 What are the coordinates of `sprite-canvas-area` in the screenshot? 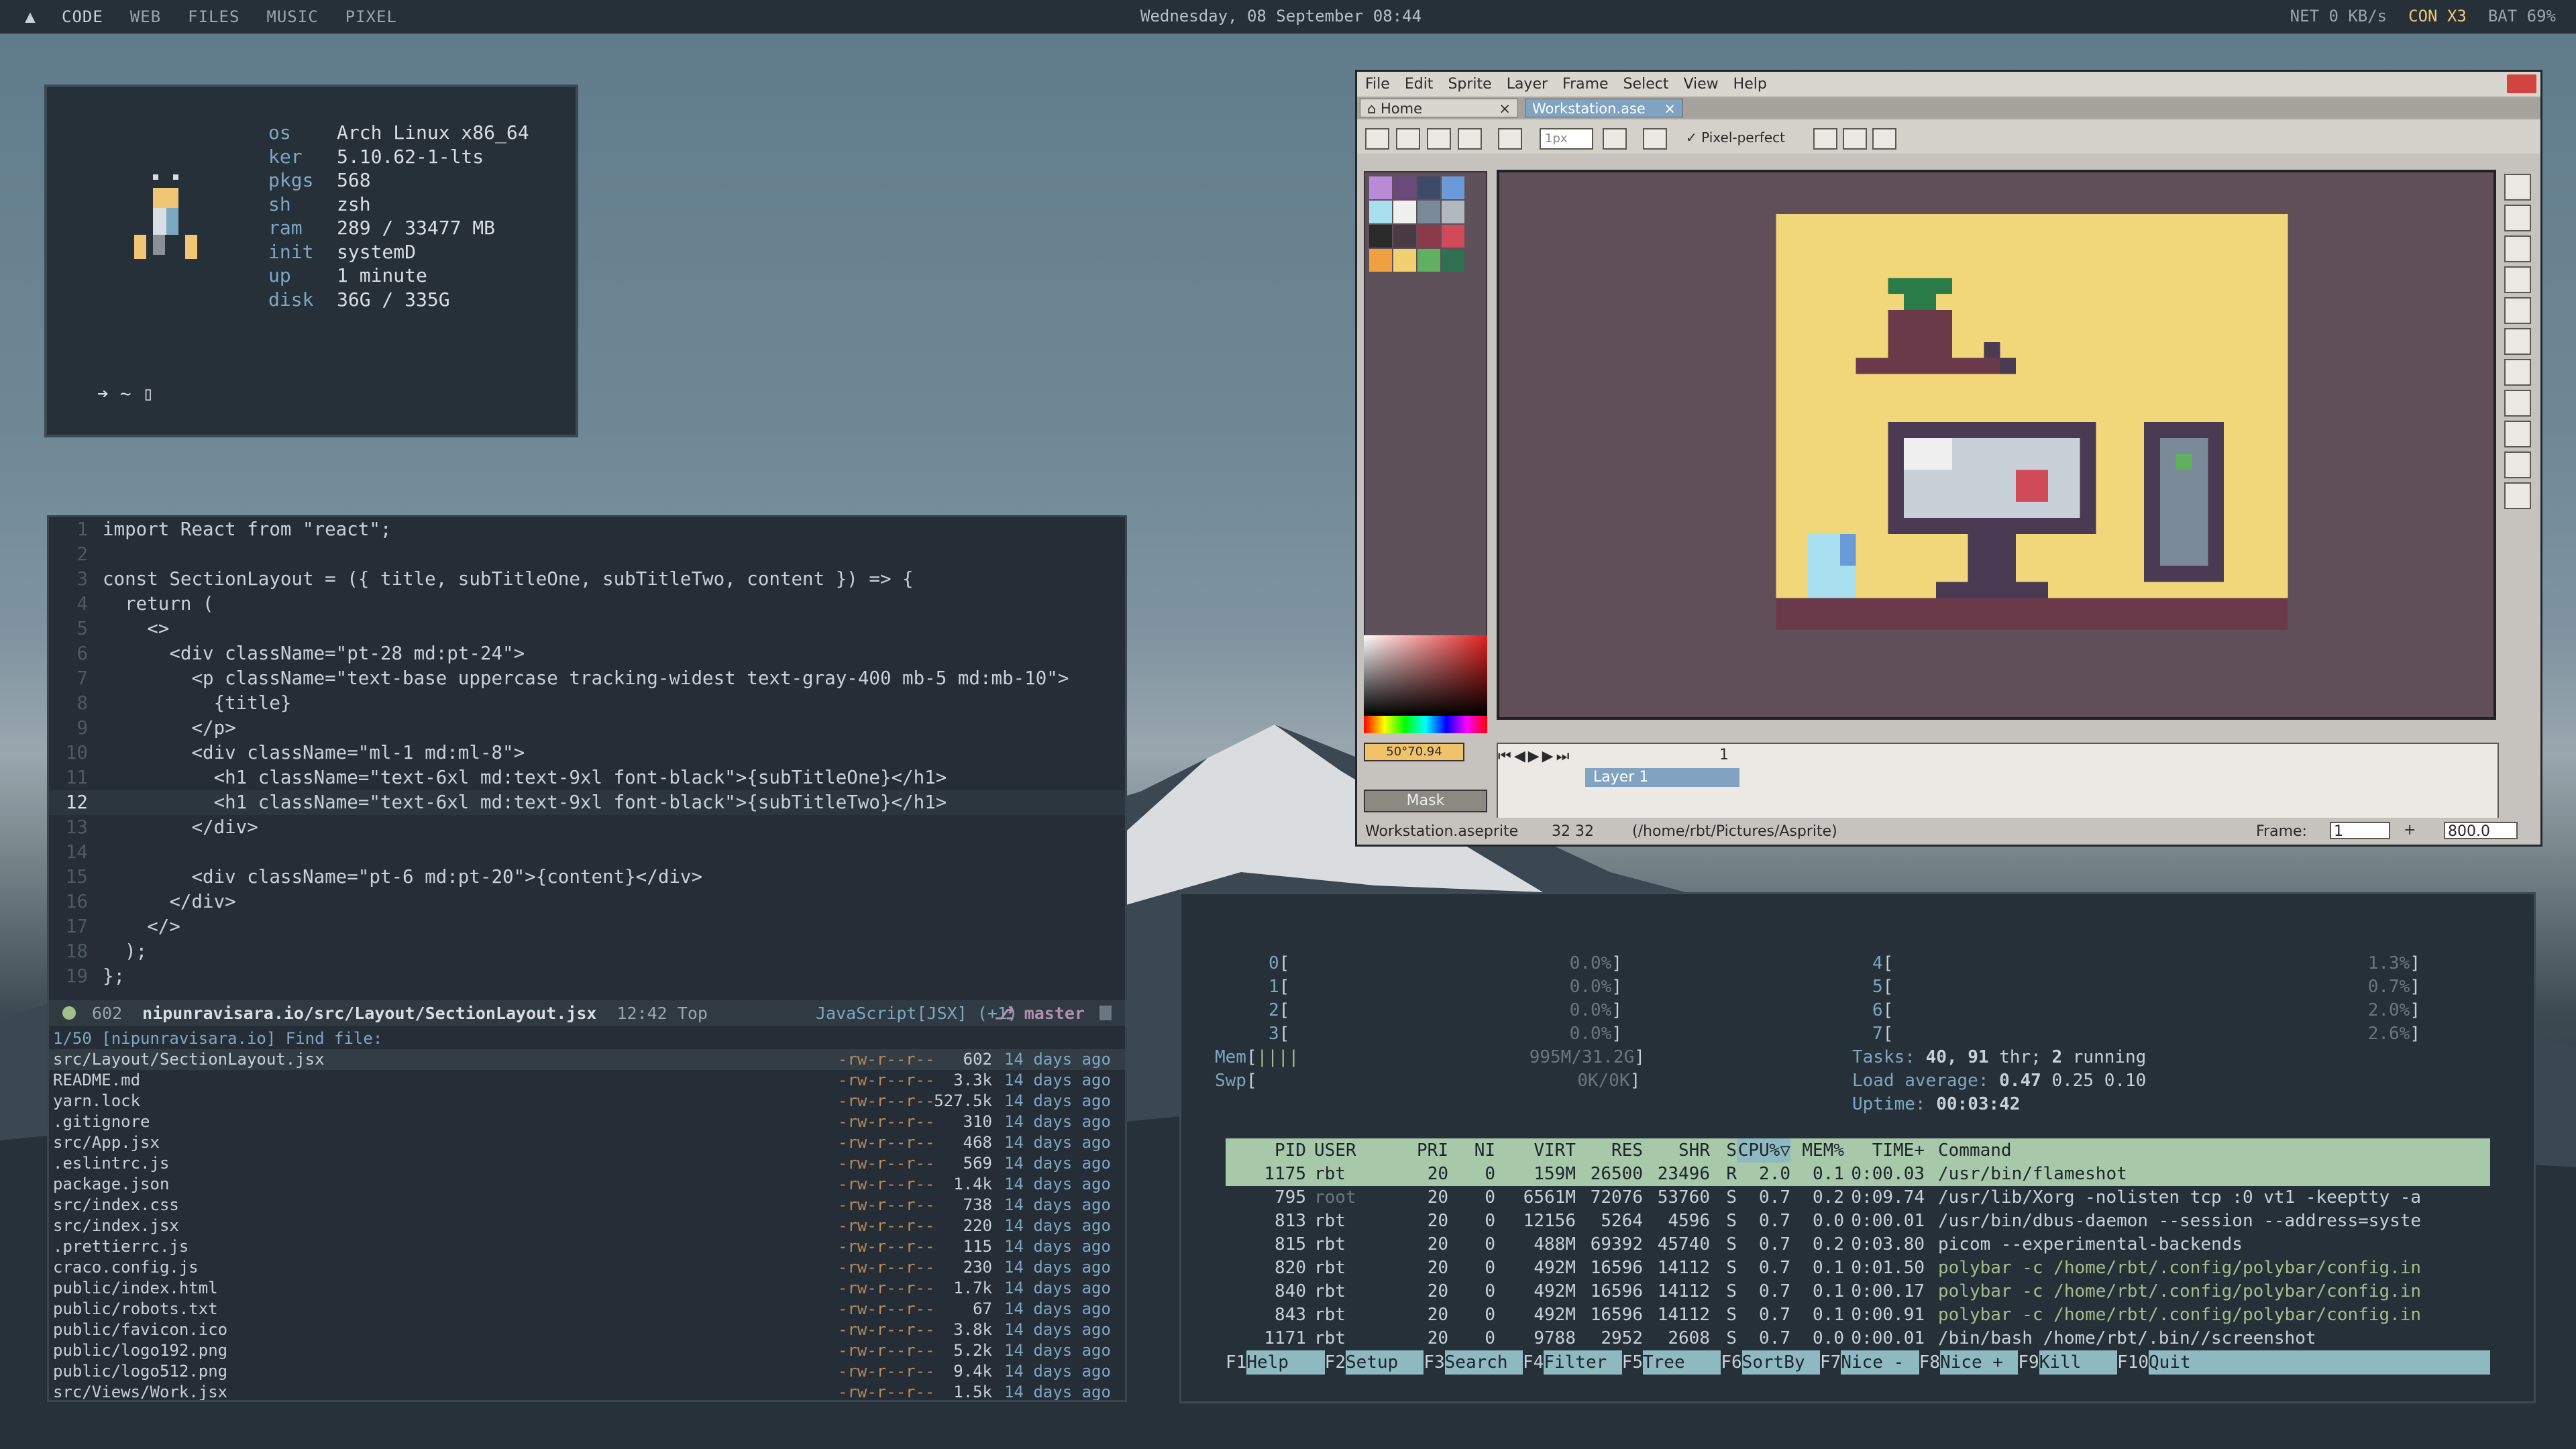 It's located at (1996, 445).